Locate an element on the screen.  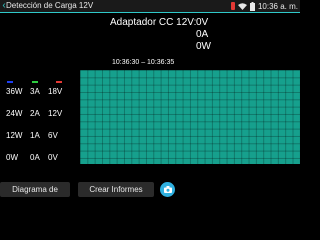
y-row: 0W 0A 0V is located at coordinates (40, 158).